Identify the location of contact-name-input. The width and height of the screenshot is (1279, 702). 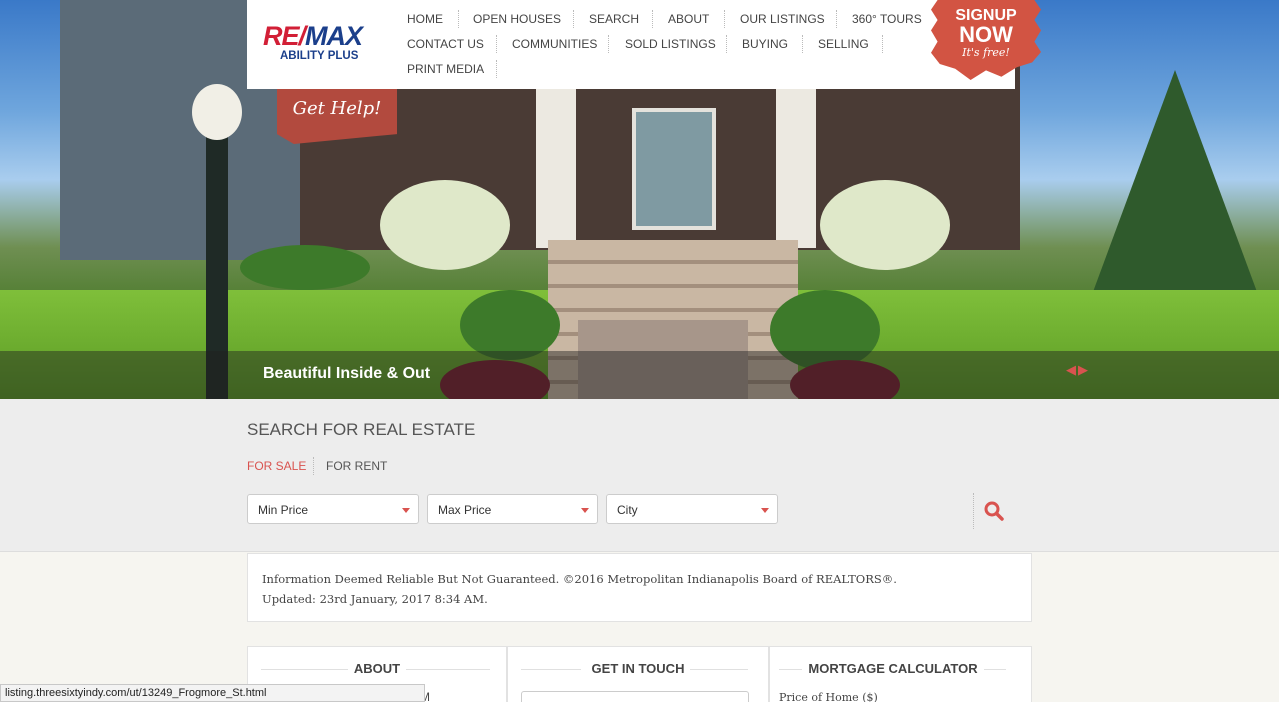
(635, 696).